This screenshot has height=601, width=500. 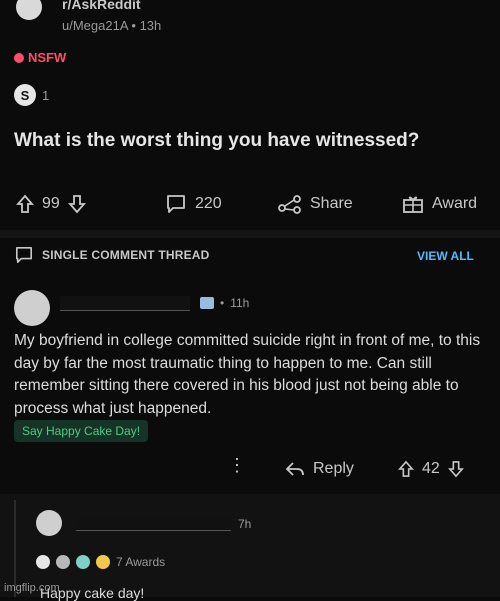 What do you see at coordinates (101, 6) in the screenshot?
I see `subreddit-name: r/AskReddit` at bounding box center [101, 6].